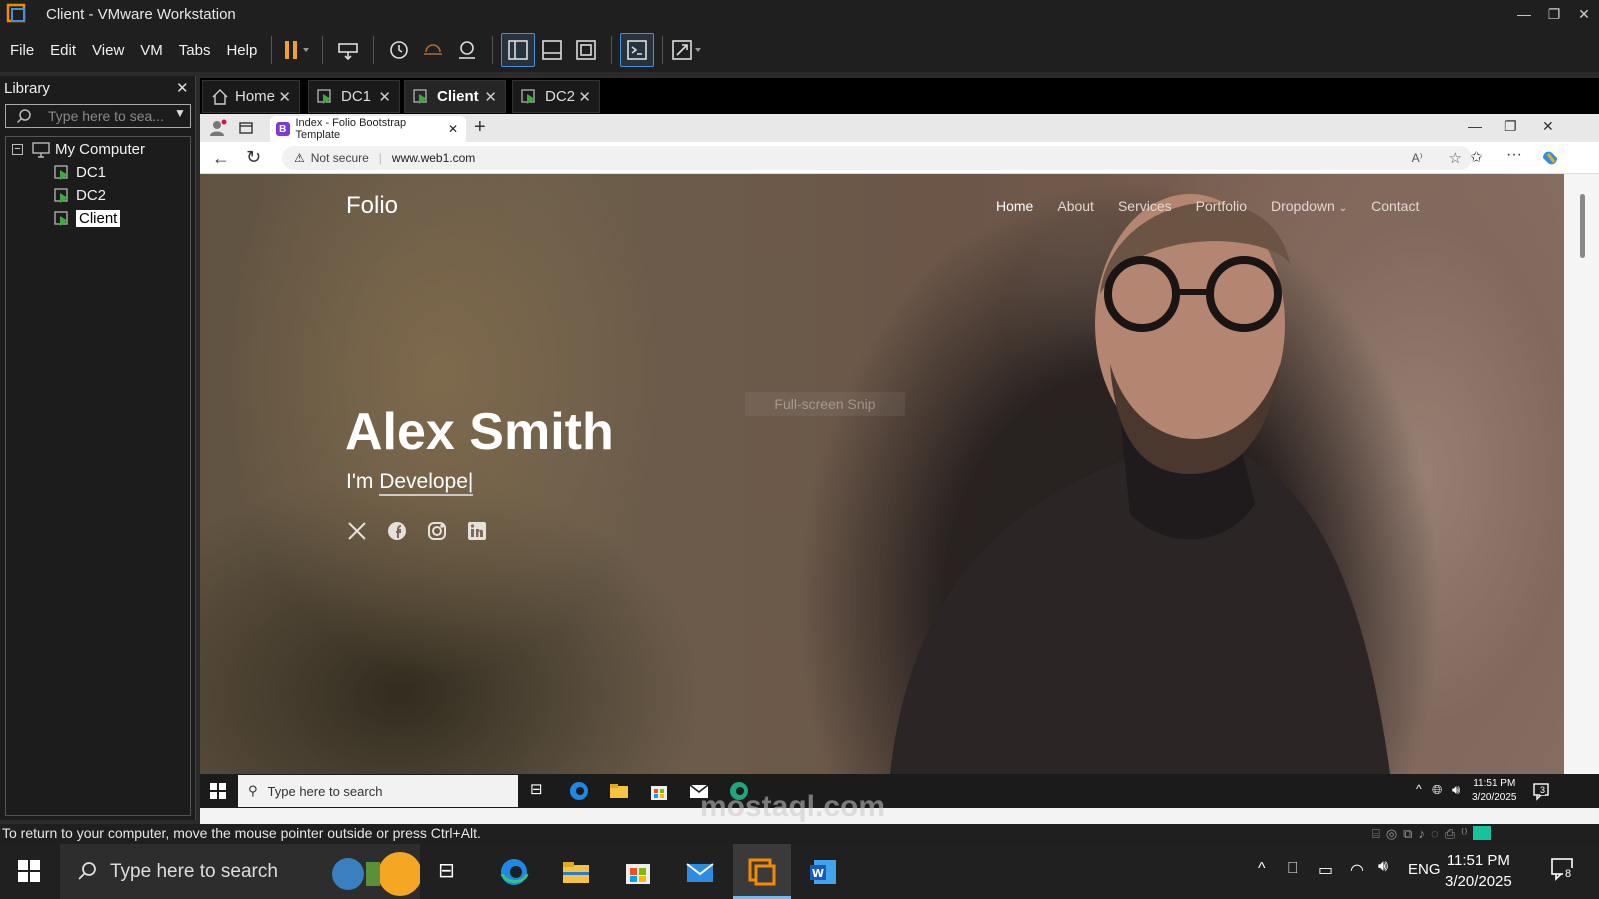  I want to click on snapshot-manager-button, so click(467, 50).